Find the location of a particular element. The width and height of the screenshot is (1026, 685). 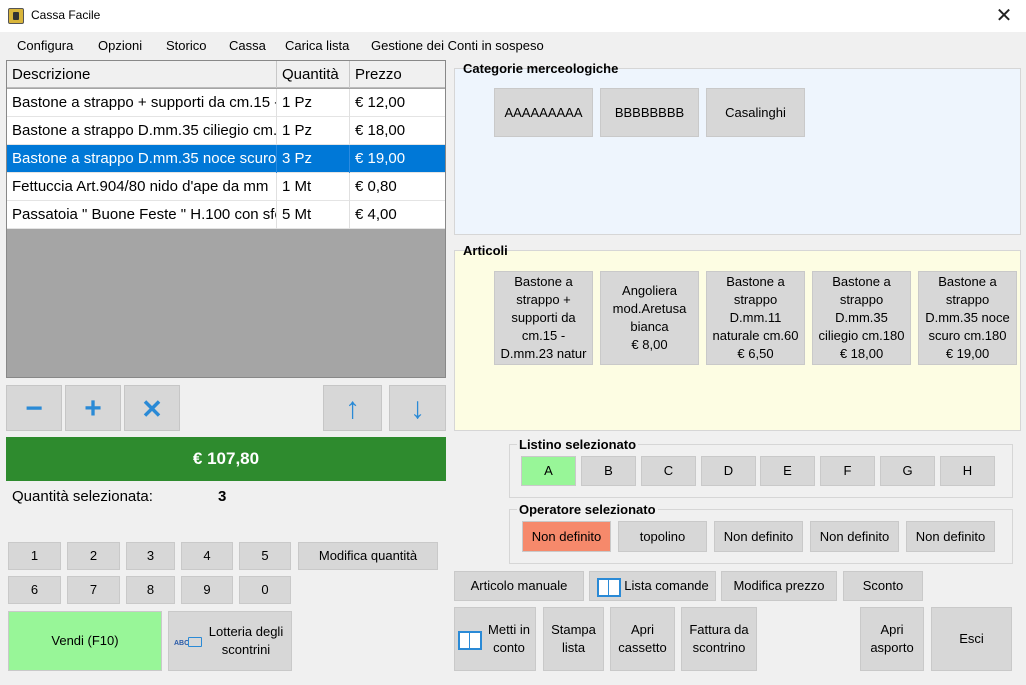

order-list-button: Lista comande is located at coordinates (652, 586).